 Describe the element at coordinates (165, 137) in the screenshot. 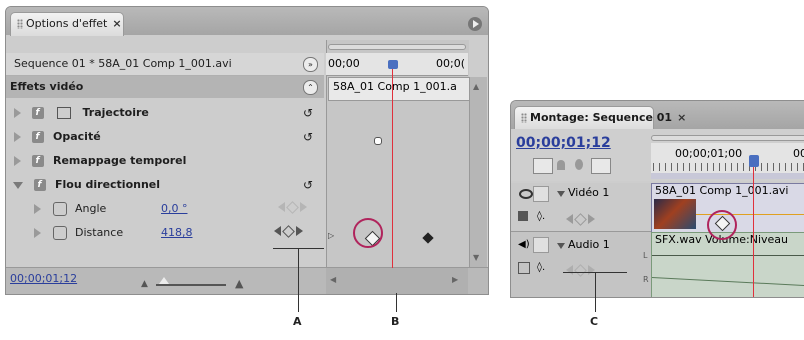

I see `effect-row-opacite: f Opacité ↺` at that location.